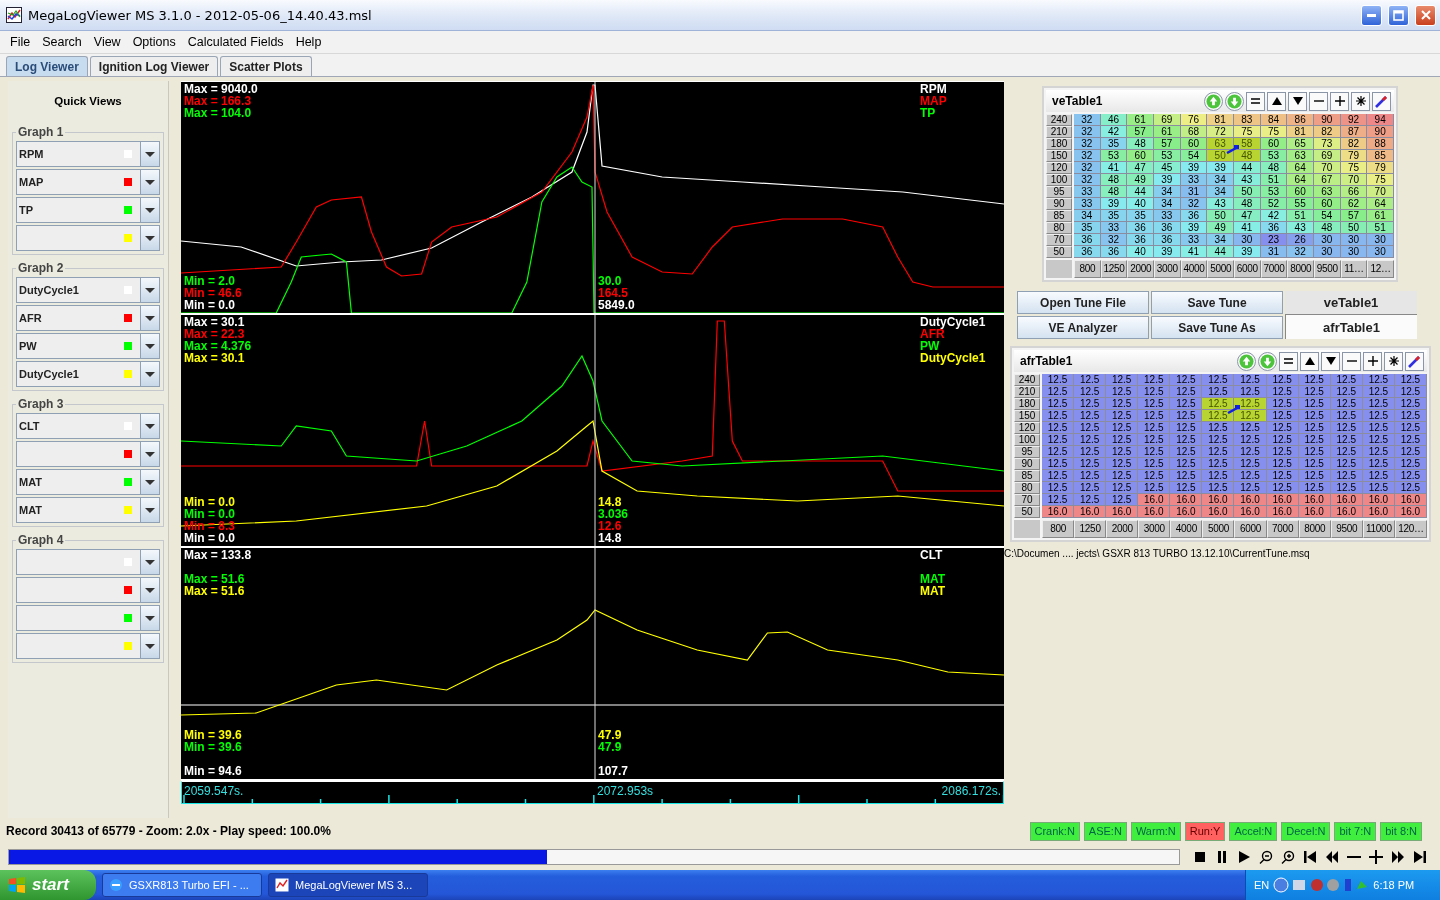  I want to click on table-cell: 32, so click(1087, 168).